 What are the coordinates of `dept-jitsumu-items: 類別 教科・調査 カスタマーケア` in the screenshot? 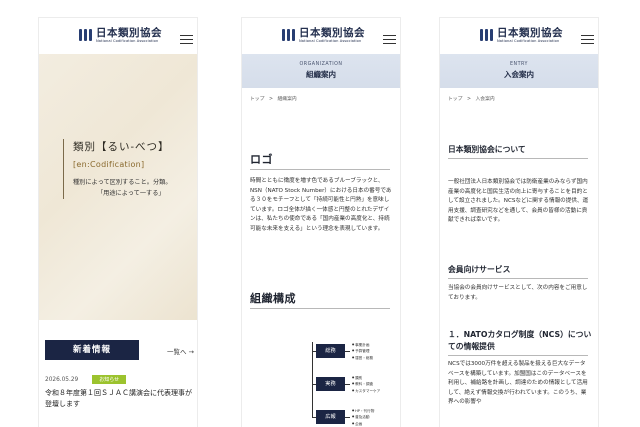 It's located at (366, 384).